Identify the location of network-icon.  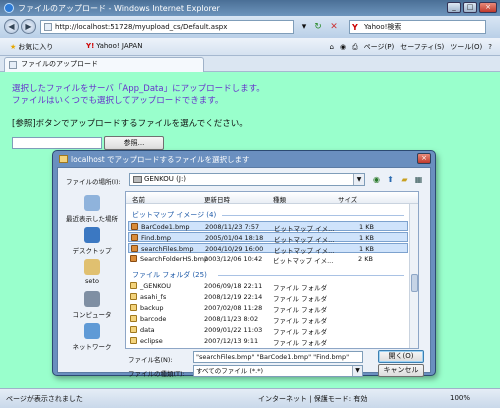
(92, 331).